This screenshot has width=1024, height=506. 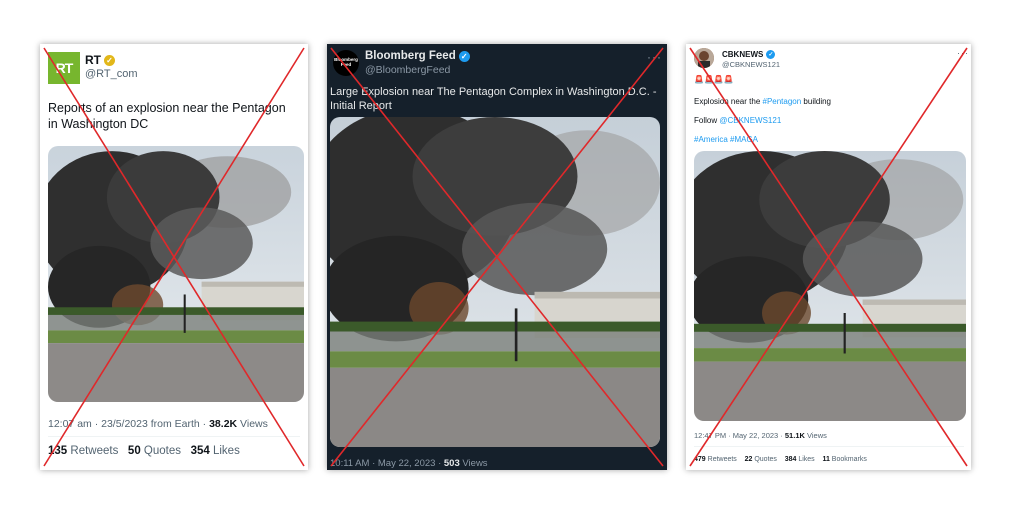 I want to click on rt-avatar: RT, so click(x=64, y=68).